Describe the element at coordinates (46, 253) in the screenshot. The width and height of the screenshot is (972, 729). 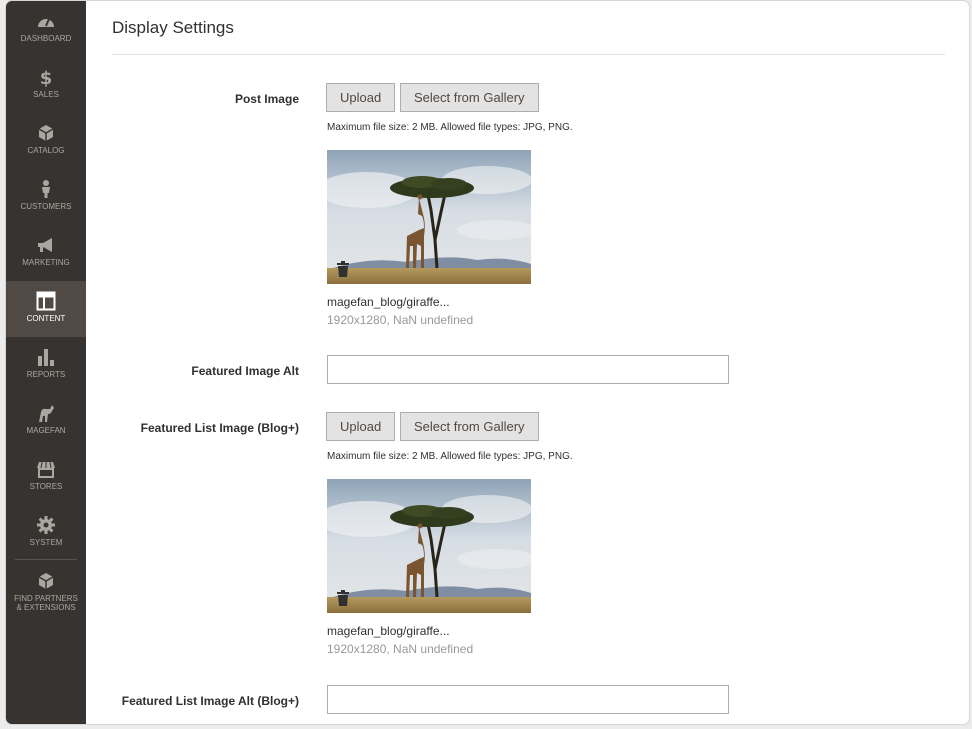
I see `nav-marketing: MARKETING` at that location.